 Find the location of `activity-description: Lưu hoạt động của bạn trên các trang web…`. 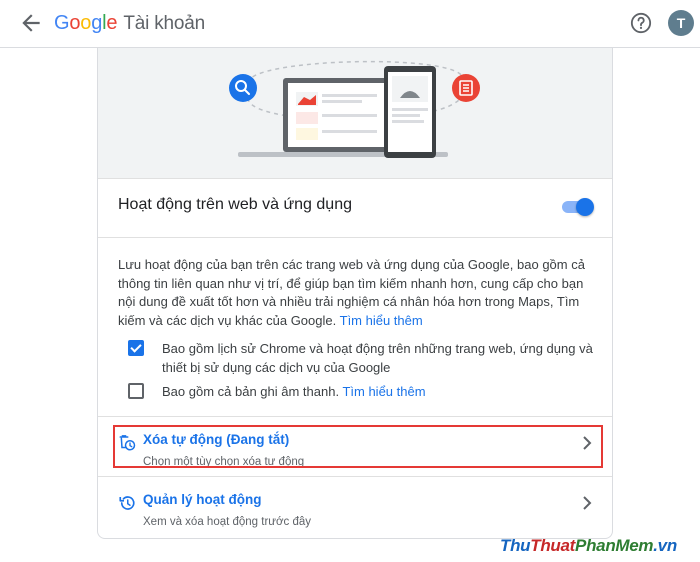

activity-description: Lưu hoạt động của bạn trên các trang web… is located at coordinates (358, 293).